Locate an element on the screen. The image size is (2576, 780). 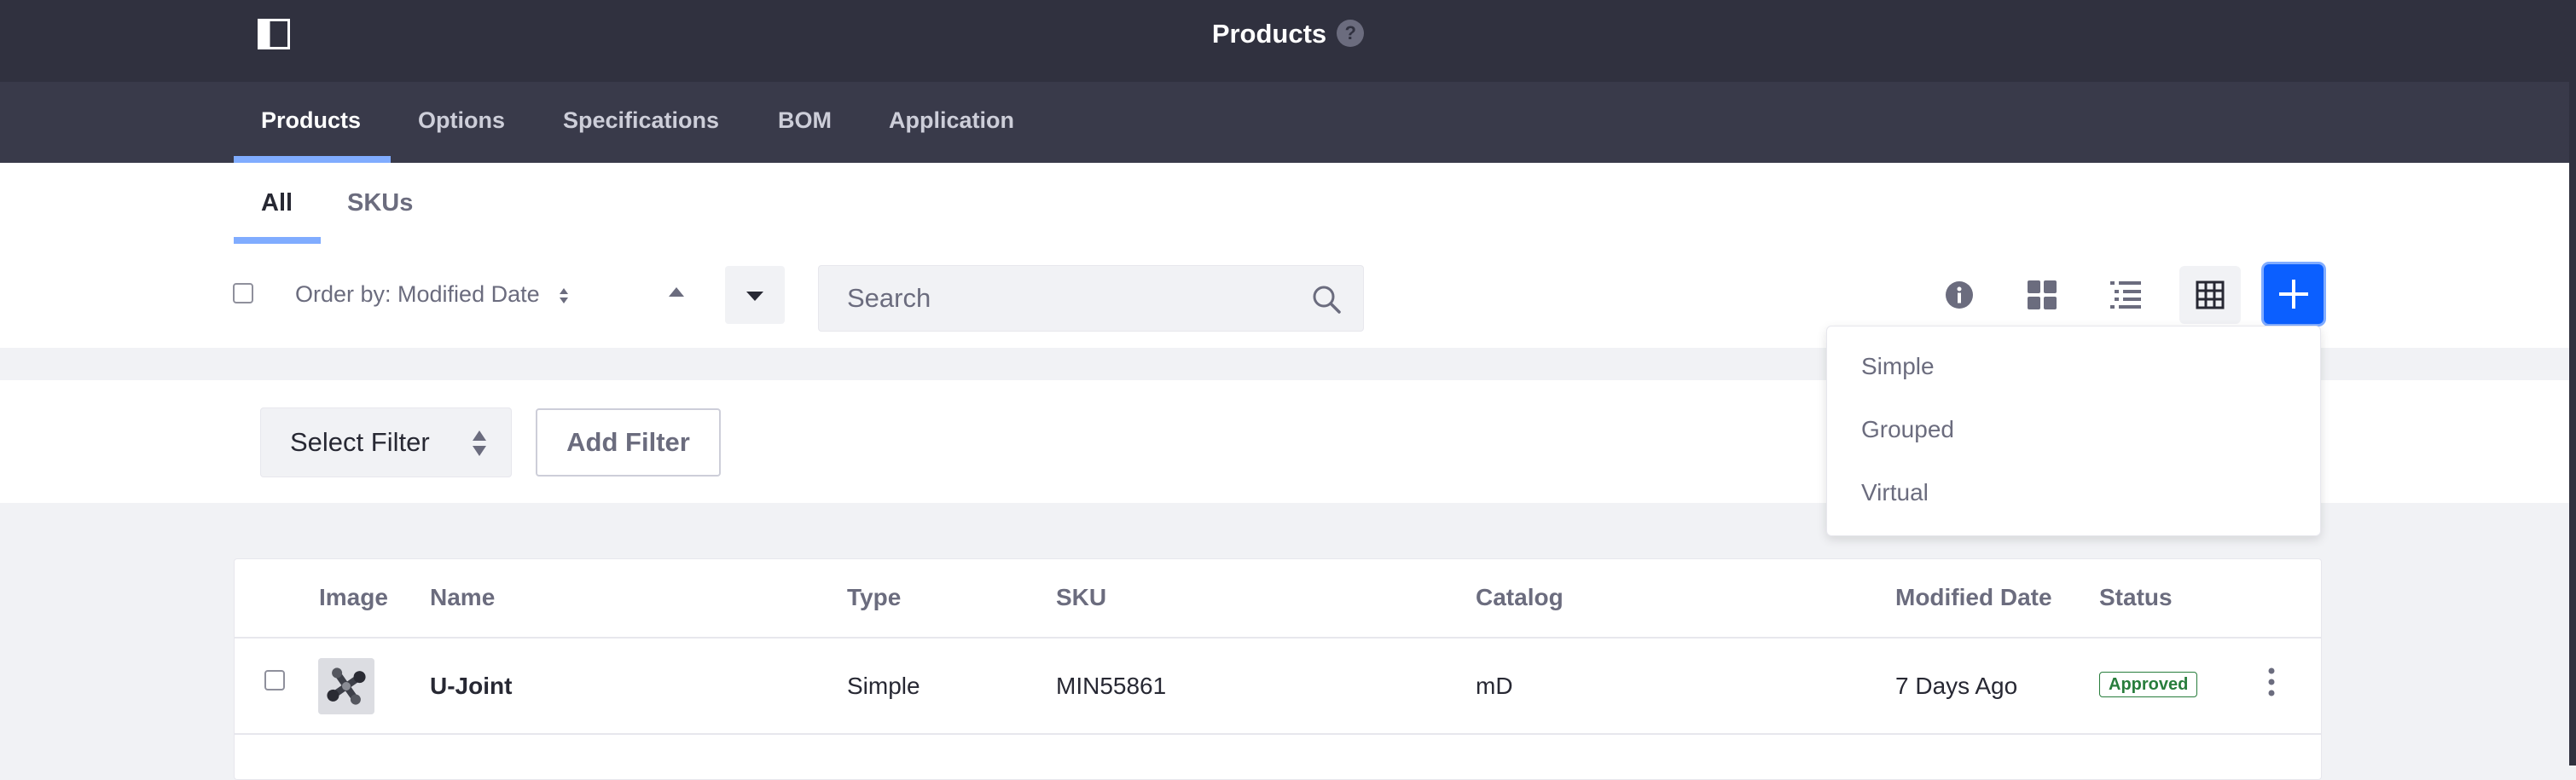
menu-item-grouped: Grouped is located at coordinates (1907, 429).